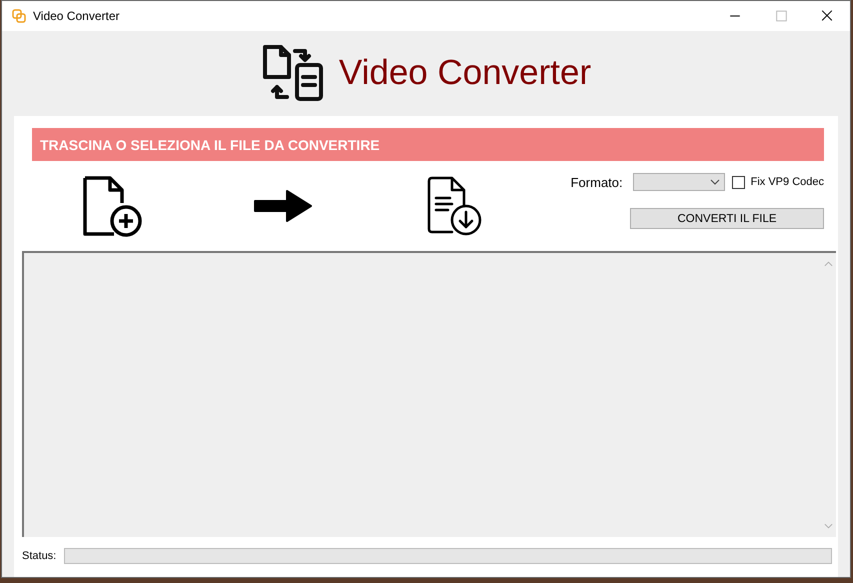 The image size is (853, 583). What do you see at coordinates (738, 182) in the screenshot?
I see `fix-vp9-checkbox` at bounding box center [738, 182].